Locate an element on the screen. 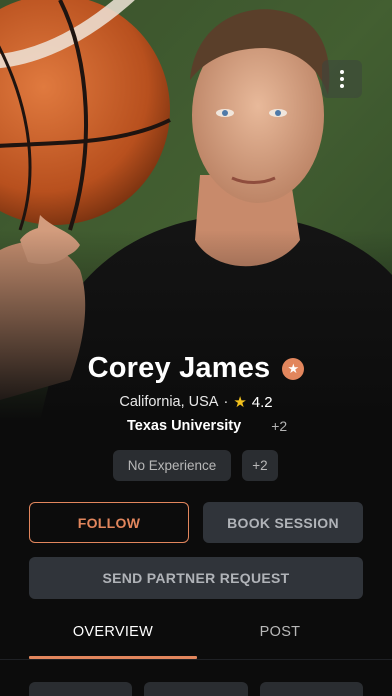  profile-tabs: OVERVIEW POST is located at coordinates (196, 638).